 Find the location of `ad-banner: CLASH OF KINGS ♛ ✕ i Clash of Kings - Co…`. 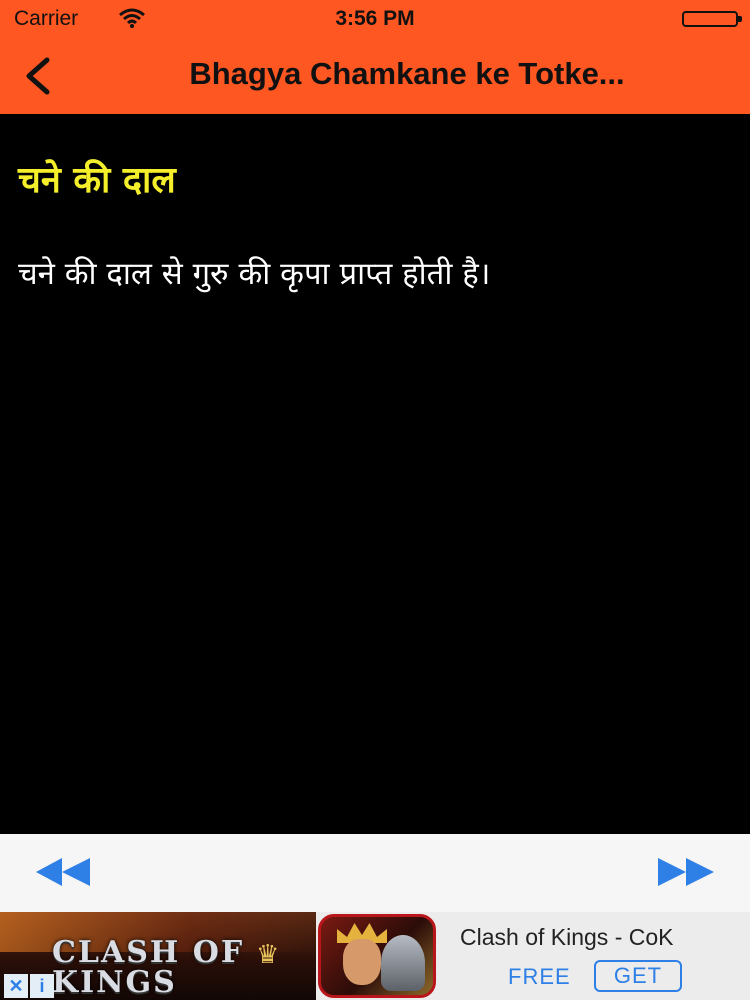

ad-banner: CLASH OF KINGS ♛ ✕ i Clash of Kings - Co… is located at coordinates (375, 956).